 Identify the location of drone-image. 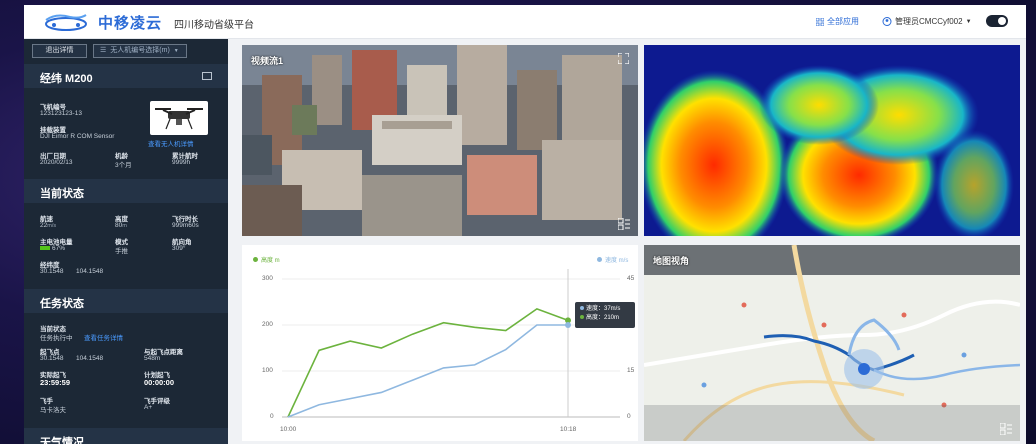
(179, 118).